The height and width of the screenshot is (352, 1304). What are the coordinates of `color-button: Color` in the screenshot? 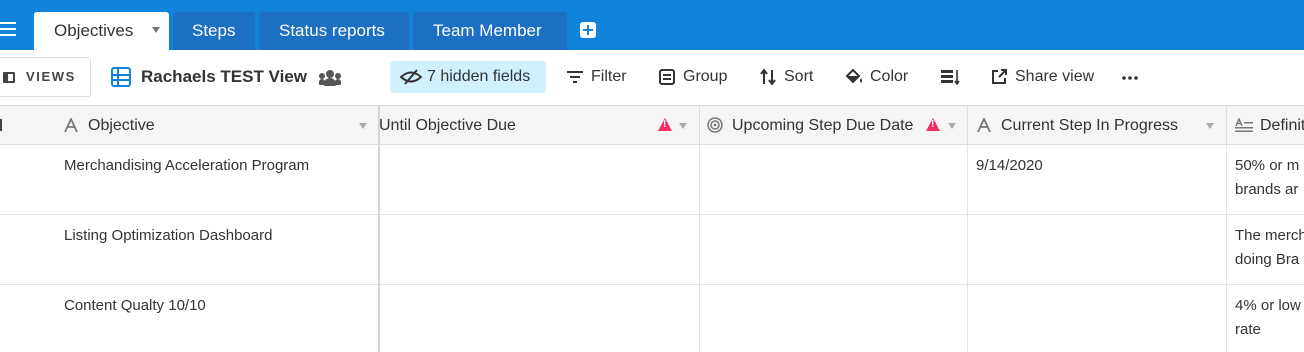 It's located at (880, 77).